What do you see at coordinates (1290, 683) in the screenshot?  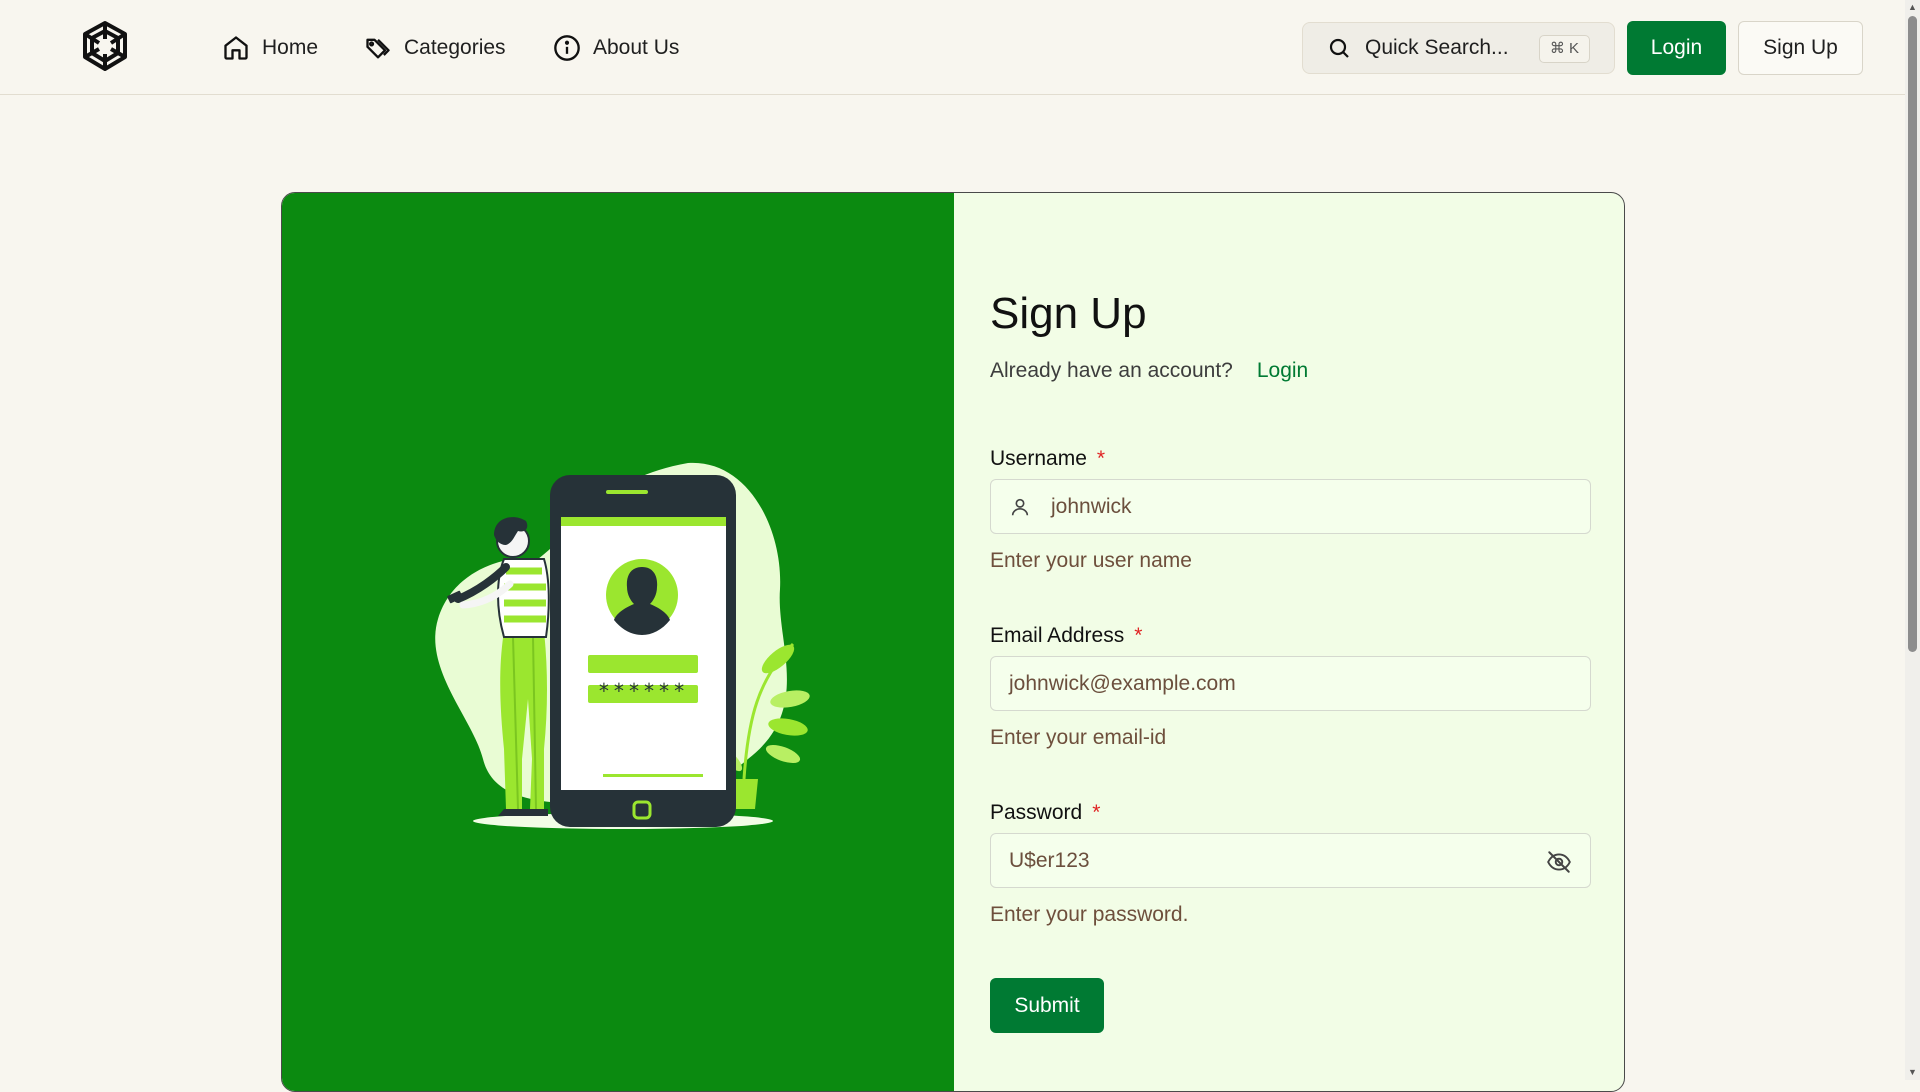 I see `email-field: johnwick@example.com` at bounding box center [1290, 683].